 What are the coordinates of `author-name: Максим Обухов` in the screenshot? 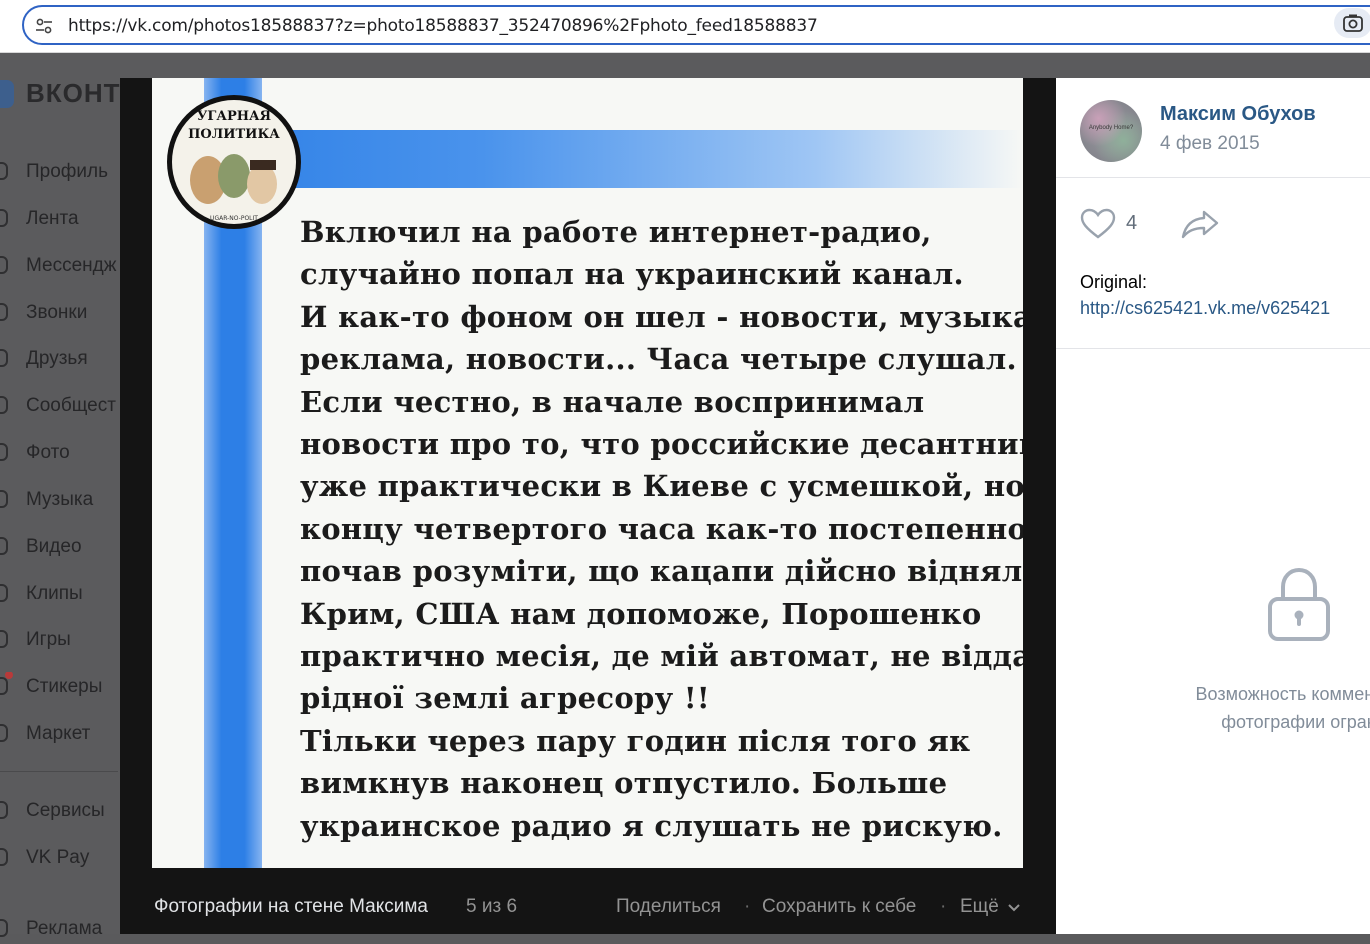 It's located at (1238, 114).